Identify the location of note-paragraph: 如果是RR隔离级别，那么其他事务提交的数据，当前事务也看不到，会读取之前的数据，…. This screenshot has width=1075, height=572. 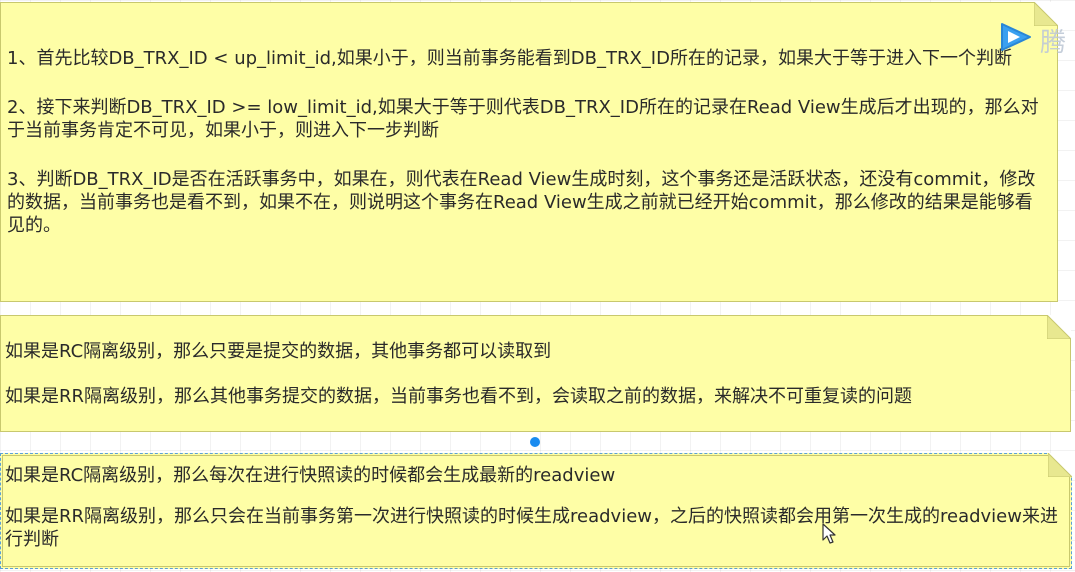
(459, 396).